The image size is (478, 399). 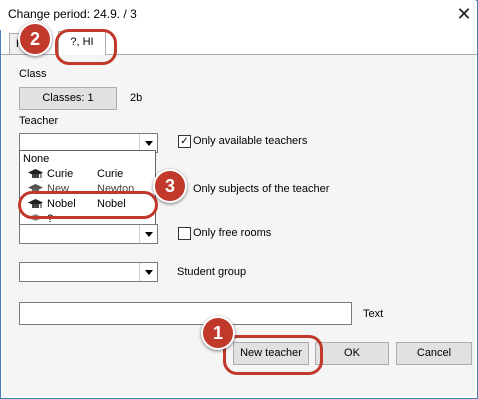 What do you see at coordinates (88, 272) in the screenshot?
I see `student-group-combo` at bounding box center [88, 272].